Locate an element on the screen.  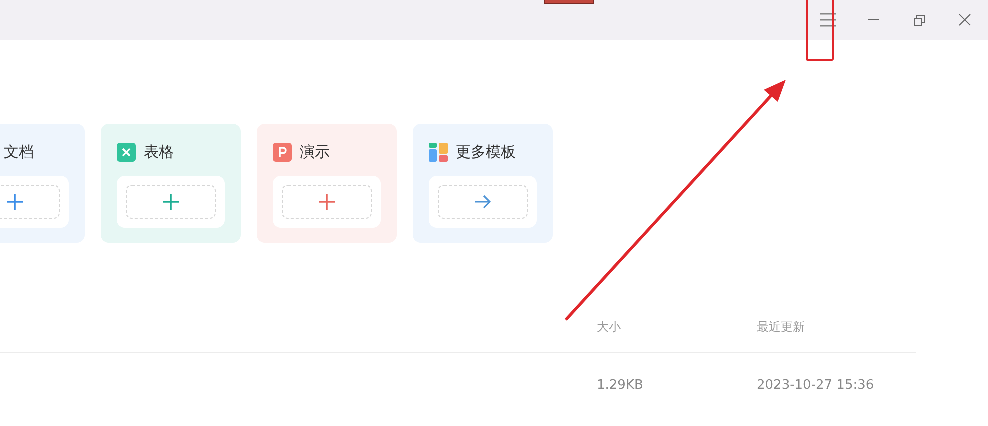
column-header: 大小 is located at coordinates (609, 327).